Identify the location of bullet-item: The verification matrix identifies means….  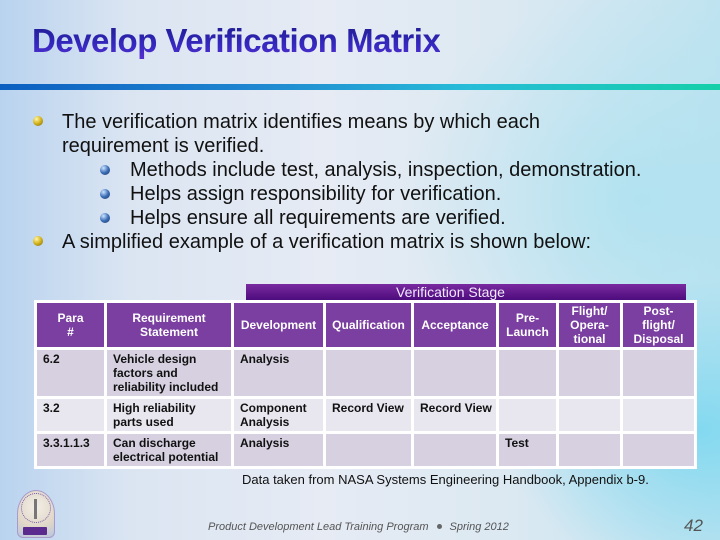
(370, 134).